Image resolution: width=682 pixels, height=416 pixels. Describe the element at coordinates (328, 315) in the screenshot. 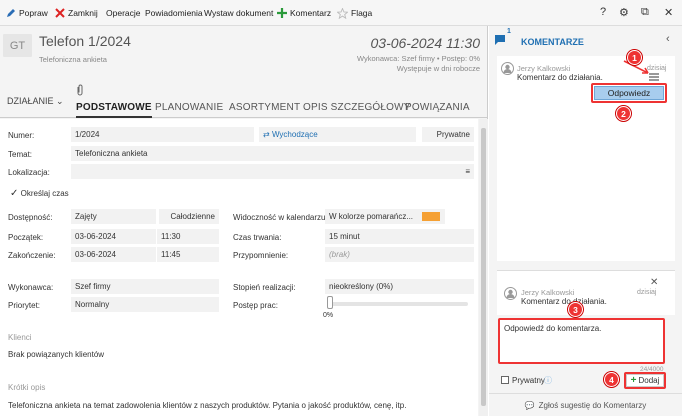

I see `postep-value: 0%` at that location.